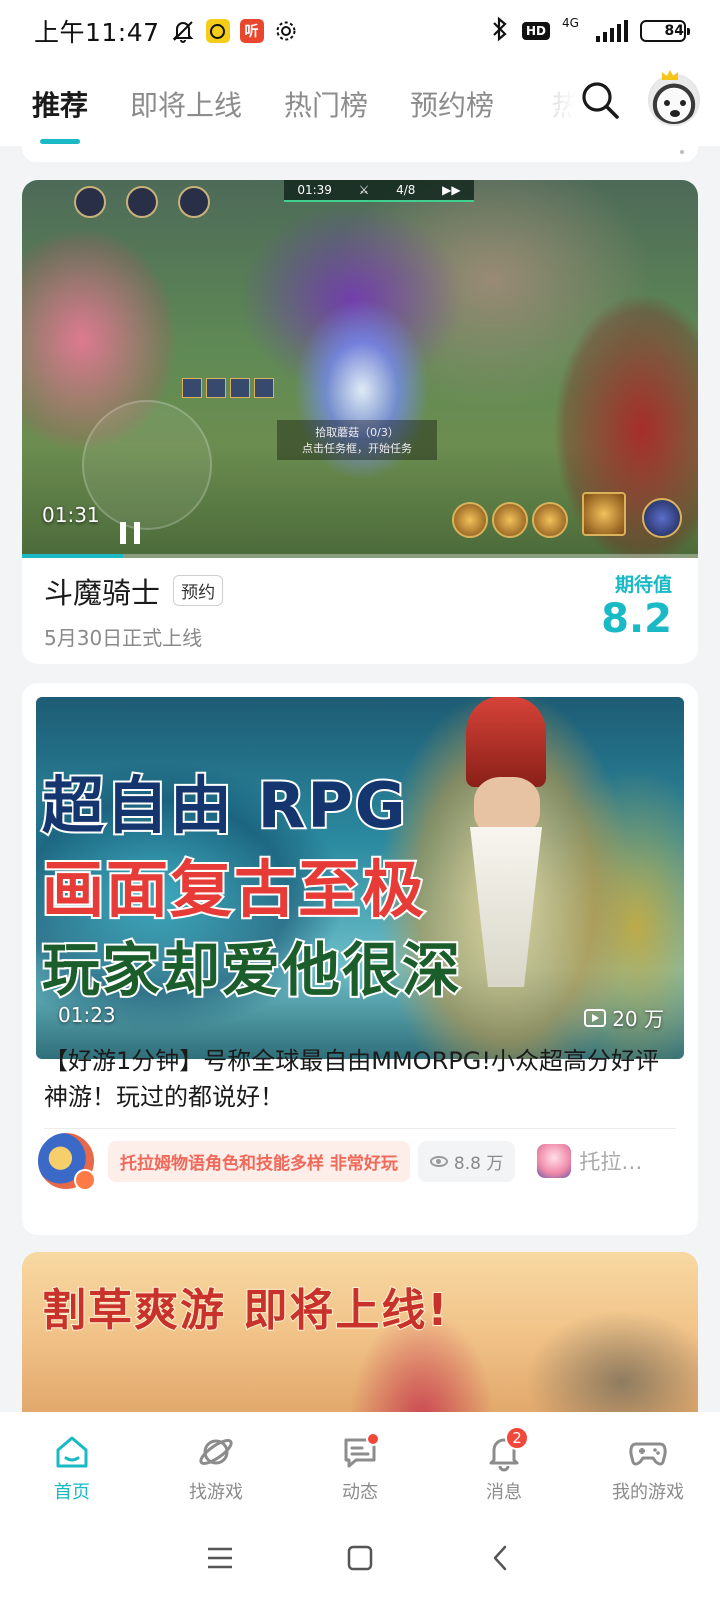 The image size is (720, 1600). Describe the element at coordinates (251, 970) in the screenshot. I see `cover-text-line-3: 玩家却爱他很深` at that location.